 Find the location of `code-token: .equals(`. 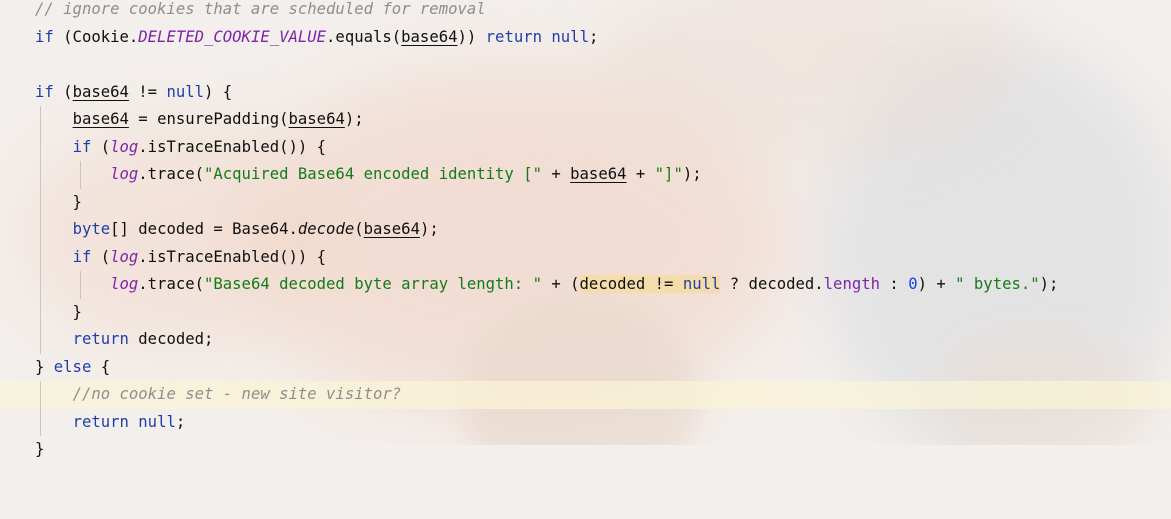

code-token: .equals( is located at coordinates (364, 36).